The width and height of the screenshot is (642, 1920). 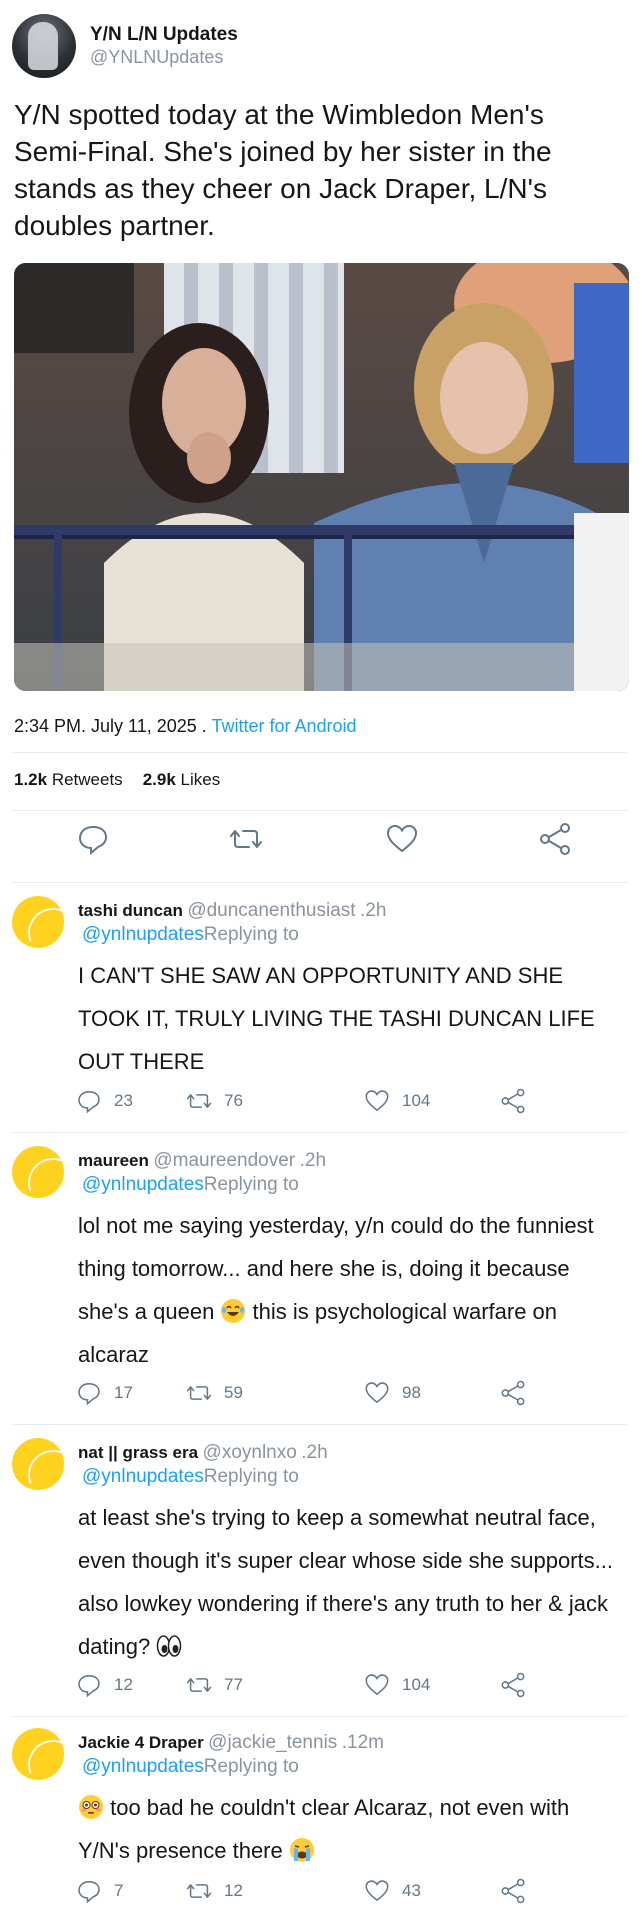 What do you see at coordinates (164, 57) in the screenshot?
I see `author-handle: @YNLNUpdates` at bounding box center [164, 57].